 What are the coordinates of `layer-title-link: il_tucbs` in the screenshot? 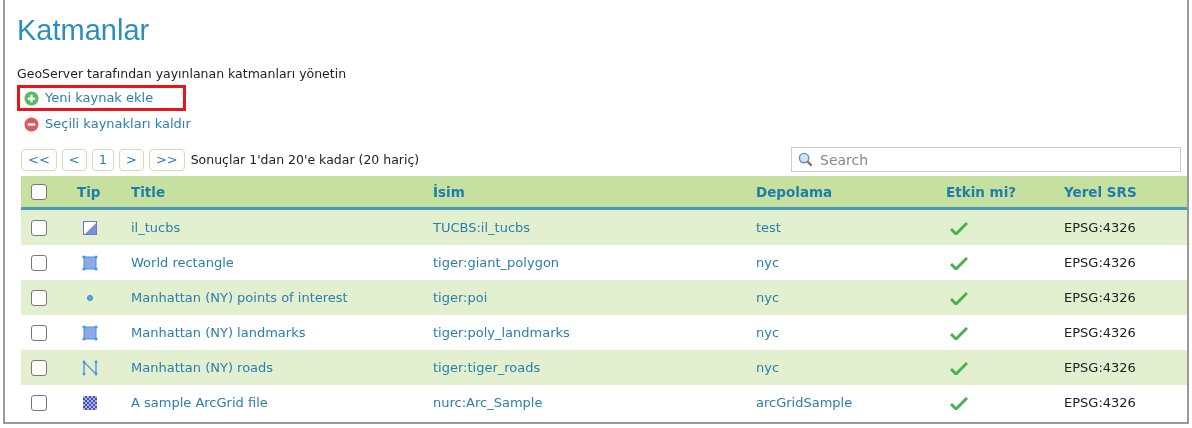 It's located at (156, 227).